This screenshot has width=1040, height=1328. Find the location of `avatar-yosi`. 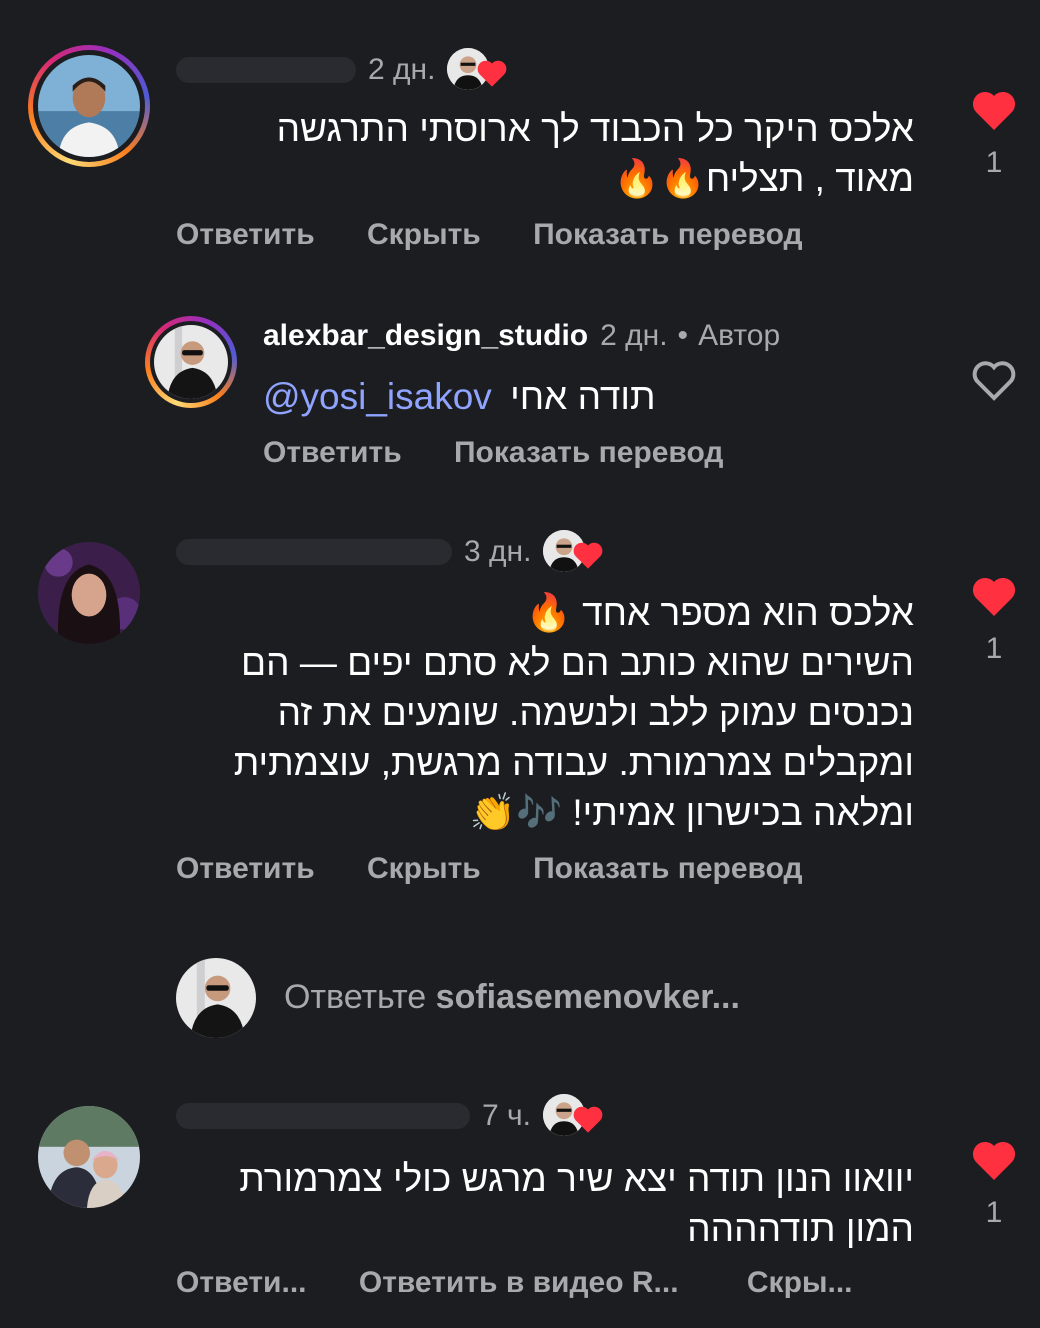

avatar-yosi is located at coordinates (89, 106).